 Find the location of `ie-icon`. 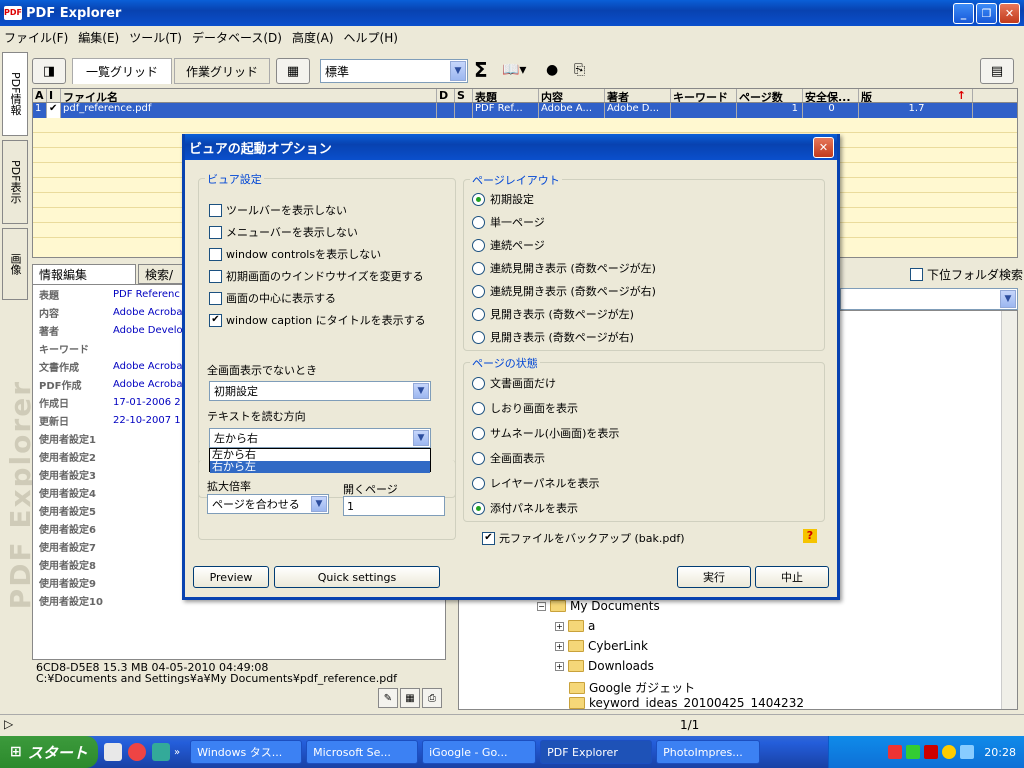

ie-icon is located at coordinates (161, 752).